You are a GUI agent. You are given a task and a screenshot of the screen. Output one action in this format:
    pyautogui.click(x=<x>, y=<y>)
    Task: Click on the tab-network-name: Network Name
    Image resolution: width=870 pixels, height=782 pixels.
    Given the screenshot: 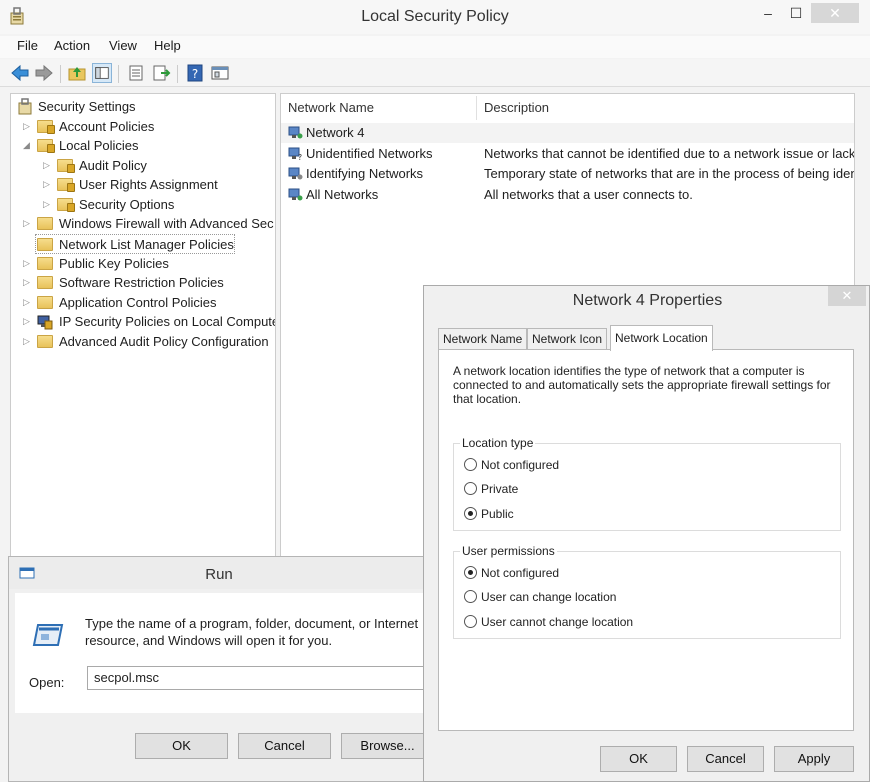 What is the action you would take?
    pyautogui.click(x=483, y=339)
    